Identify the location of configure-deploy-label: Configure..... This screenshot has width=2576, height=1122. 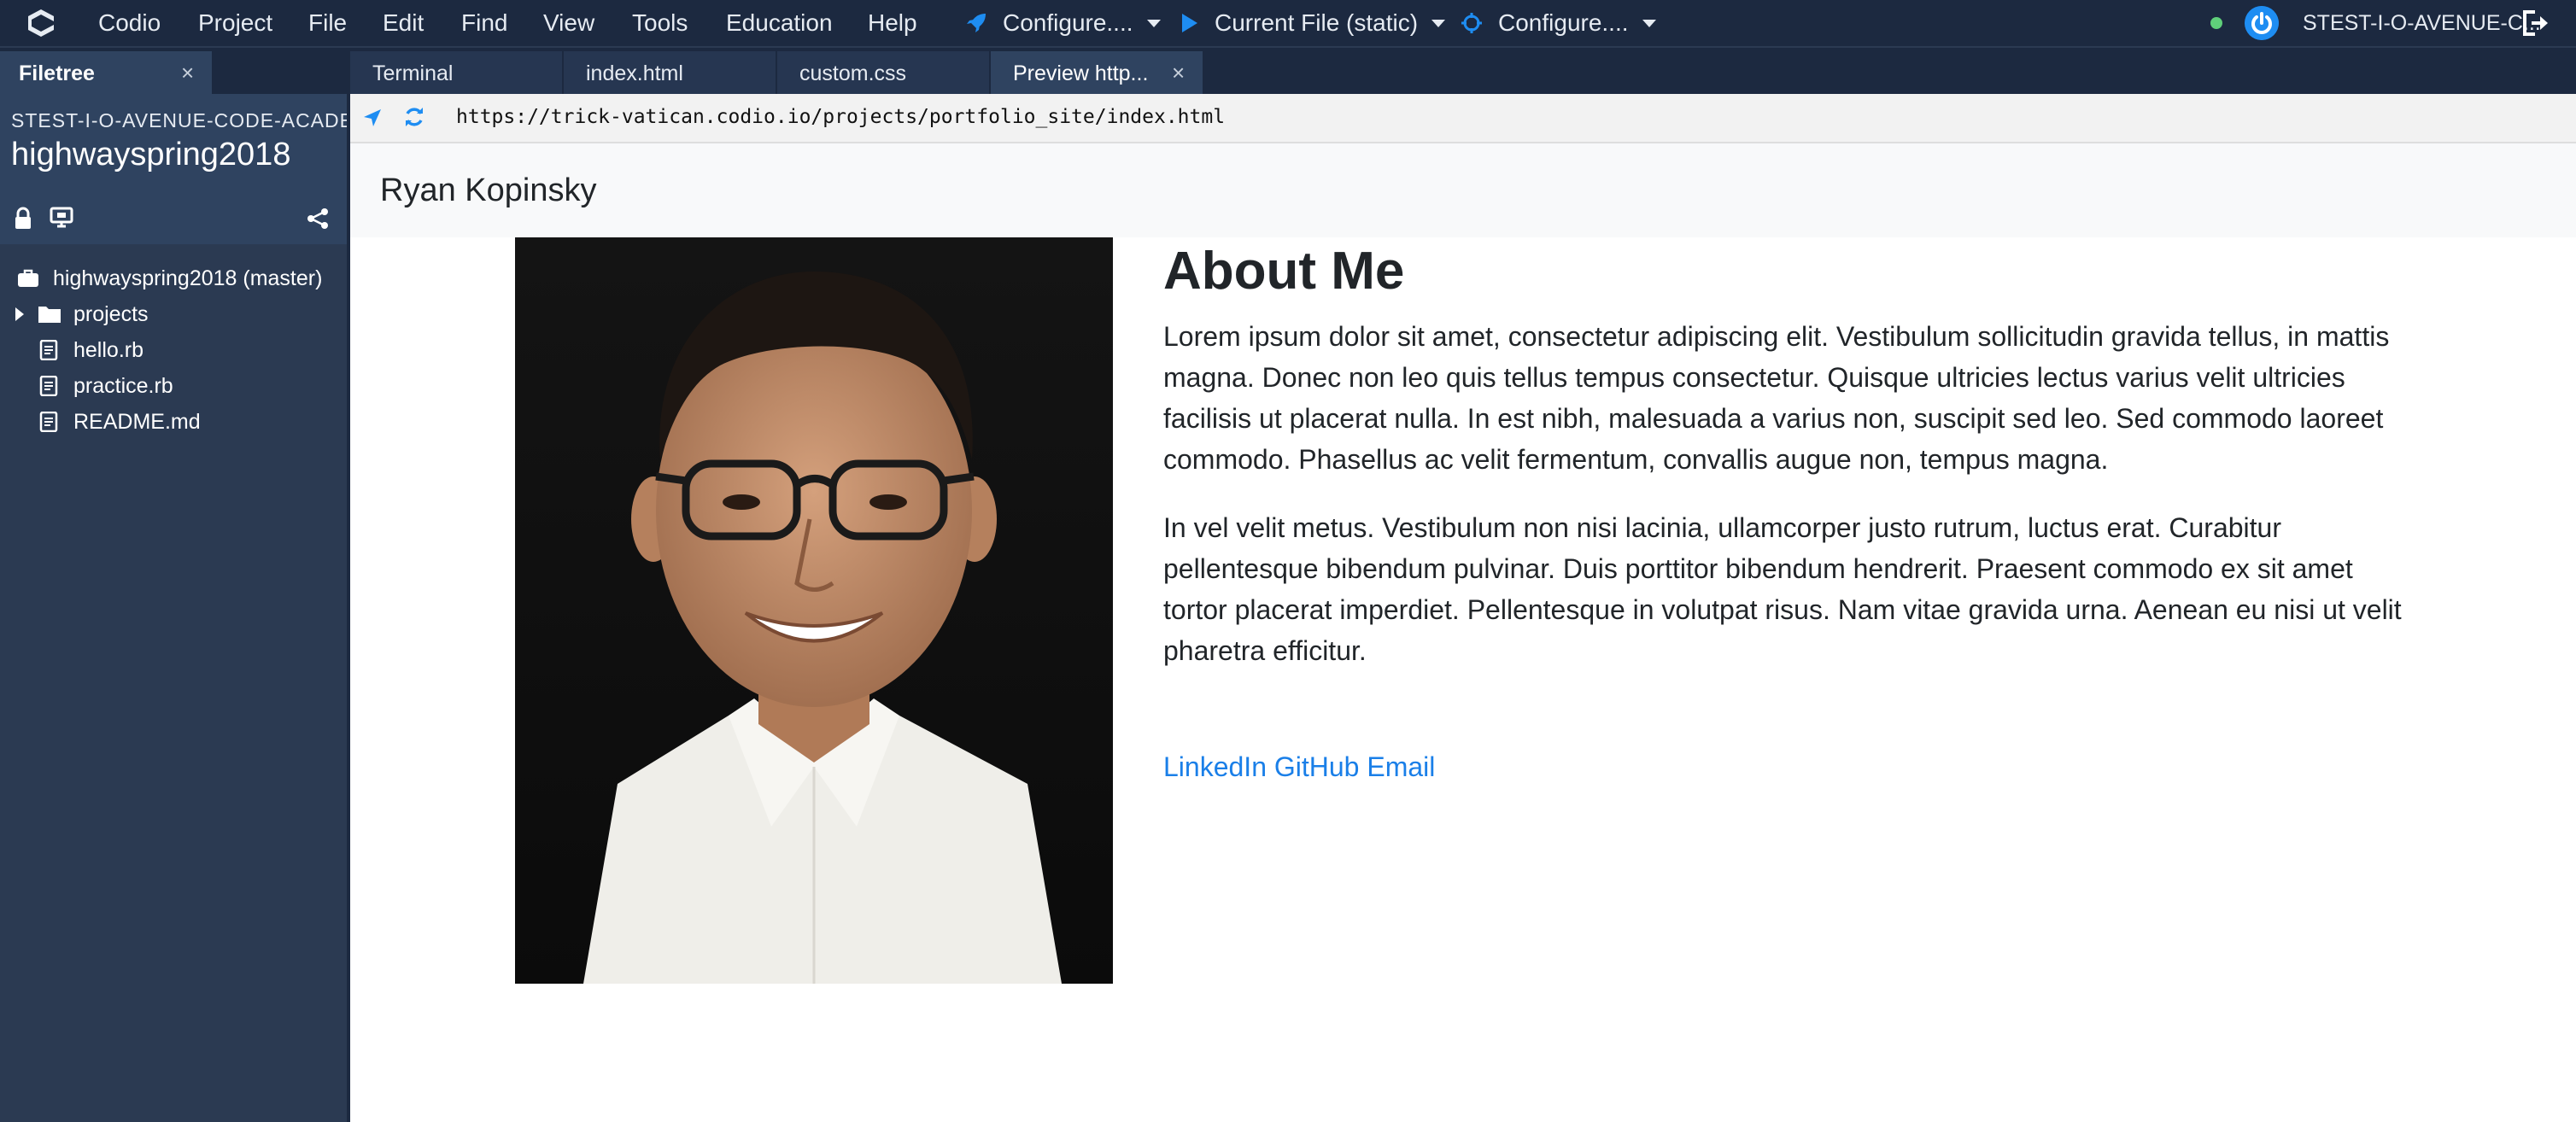
(1068, 22).